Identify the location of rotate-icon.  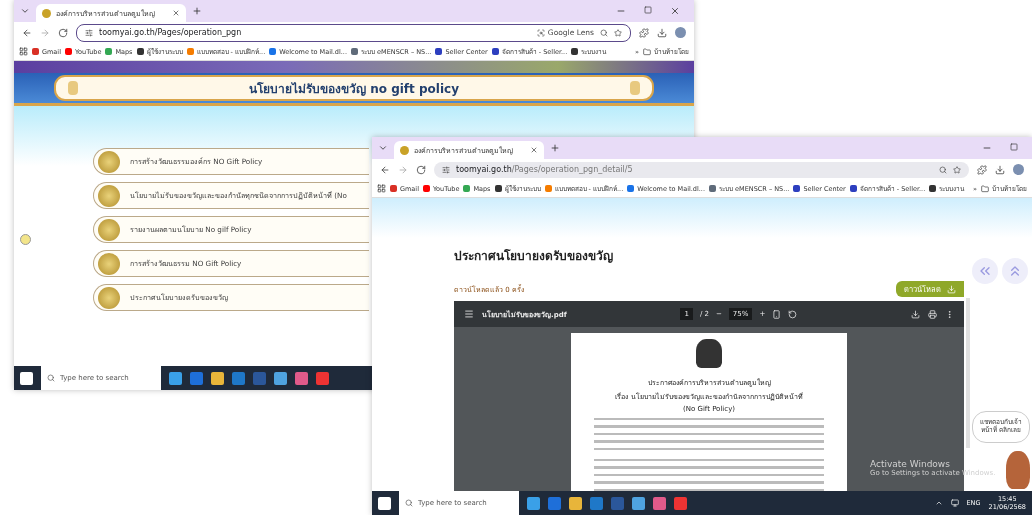
(793, 314).